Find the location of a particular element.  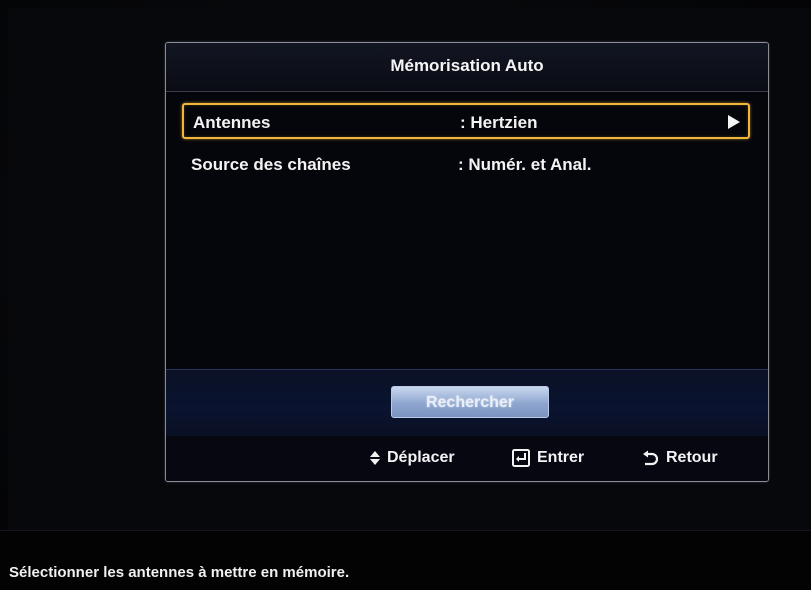

hint-enter-label: Entrer is located at coordinates (561, 457).